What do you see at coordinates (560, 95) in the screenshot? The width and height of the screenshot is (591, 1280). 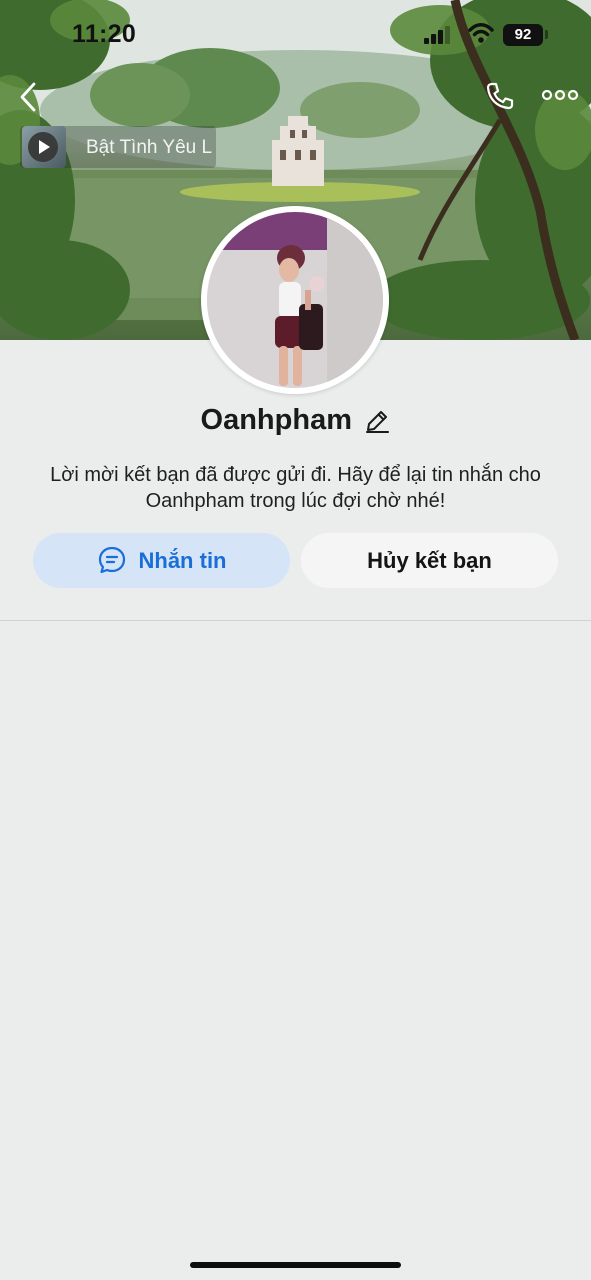 I see `more-horizontal-icon` at bounding box center [560, 95].